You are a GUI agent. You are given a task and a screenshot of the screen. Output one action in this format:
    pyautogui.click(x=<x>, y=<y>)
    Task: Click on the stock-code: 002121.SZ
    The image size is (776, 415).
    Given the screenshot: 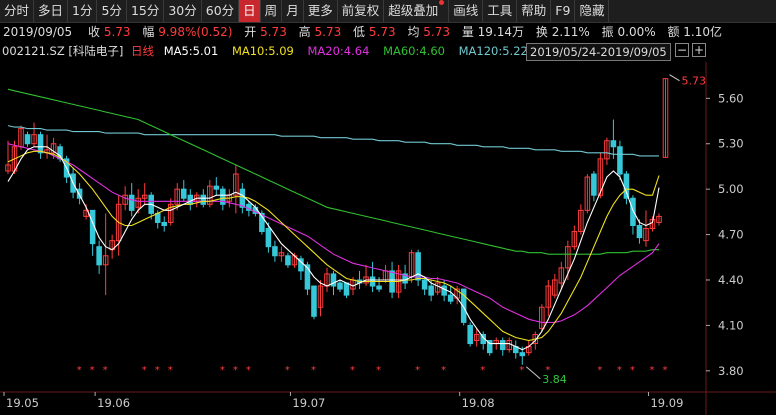 What is the action you would take?
    pyautogui.click(x=33, y=51)
    